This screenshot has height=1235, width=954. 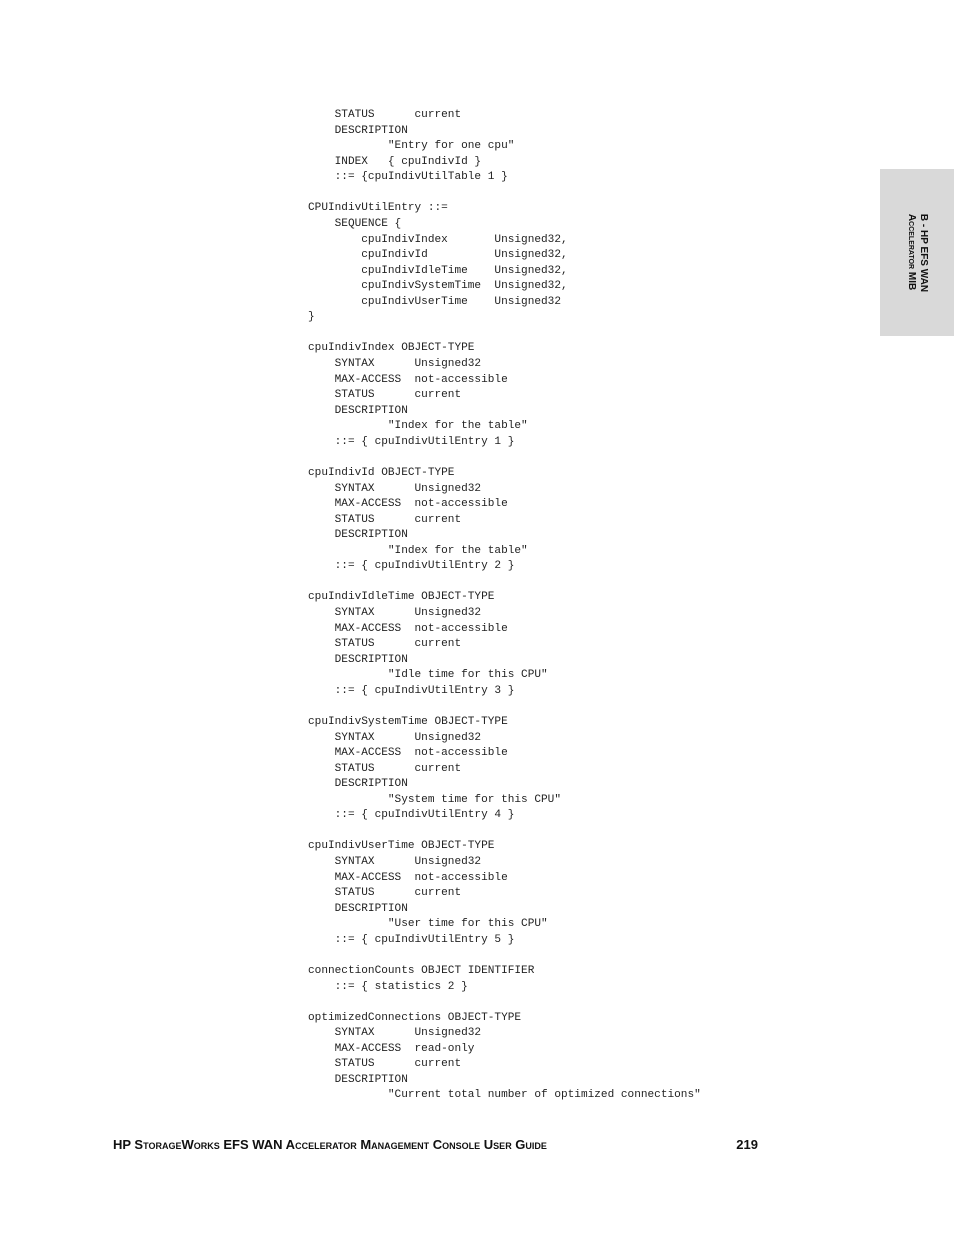 What do you see at coordinates (923, 252) in the screenshot?
I see `chapter-tab-line1: B - HP EFS WAN` at bounding box center [923, 252].